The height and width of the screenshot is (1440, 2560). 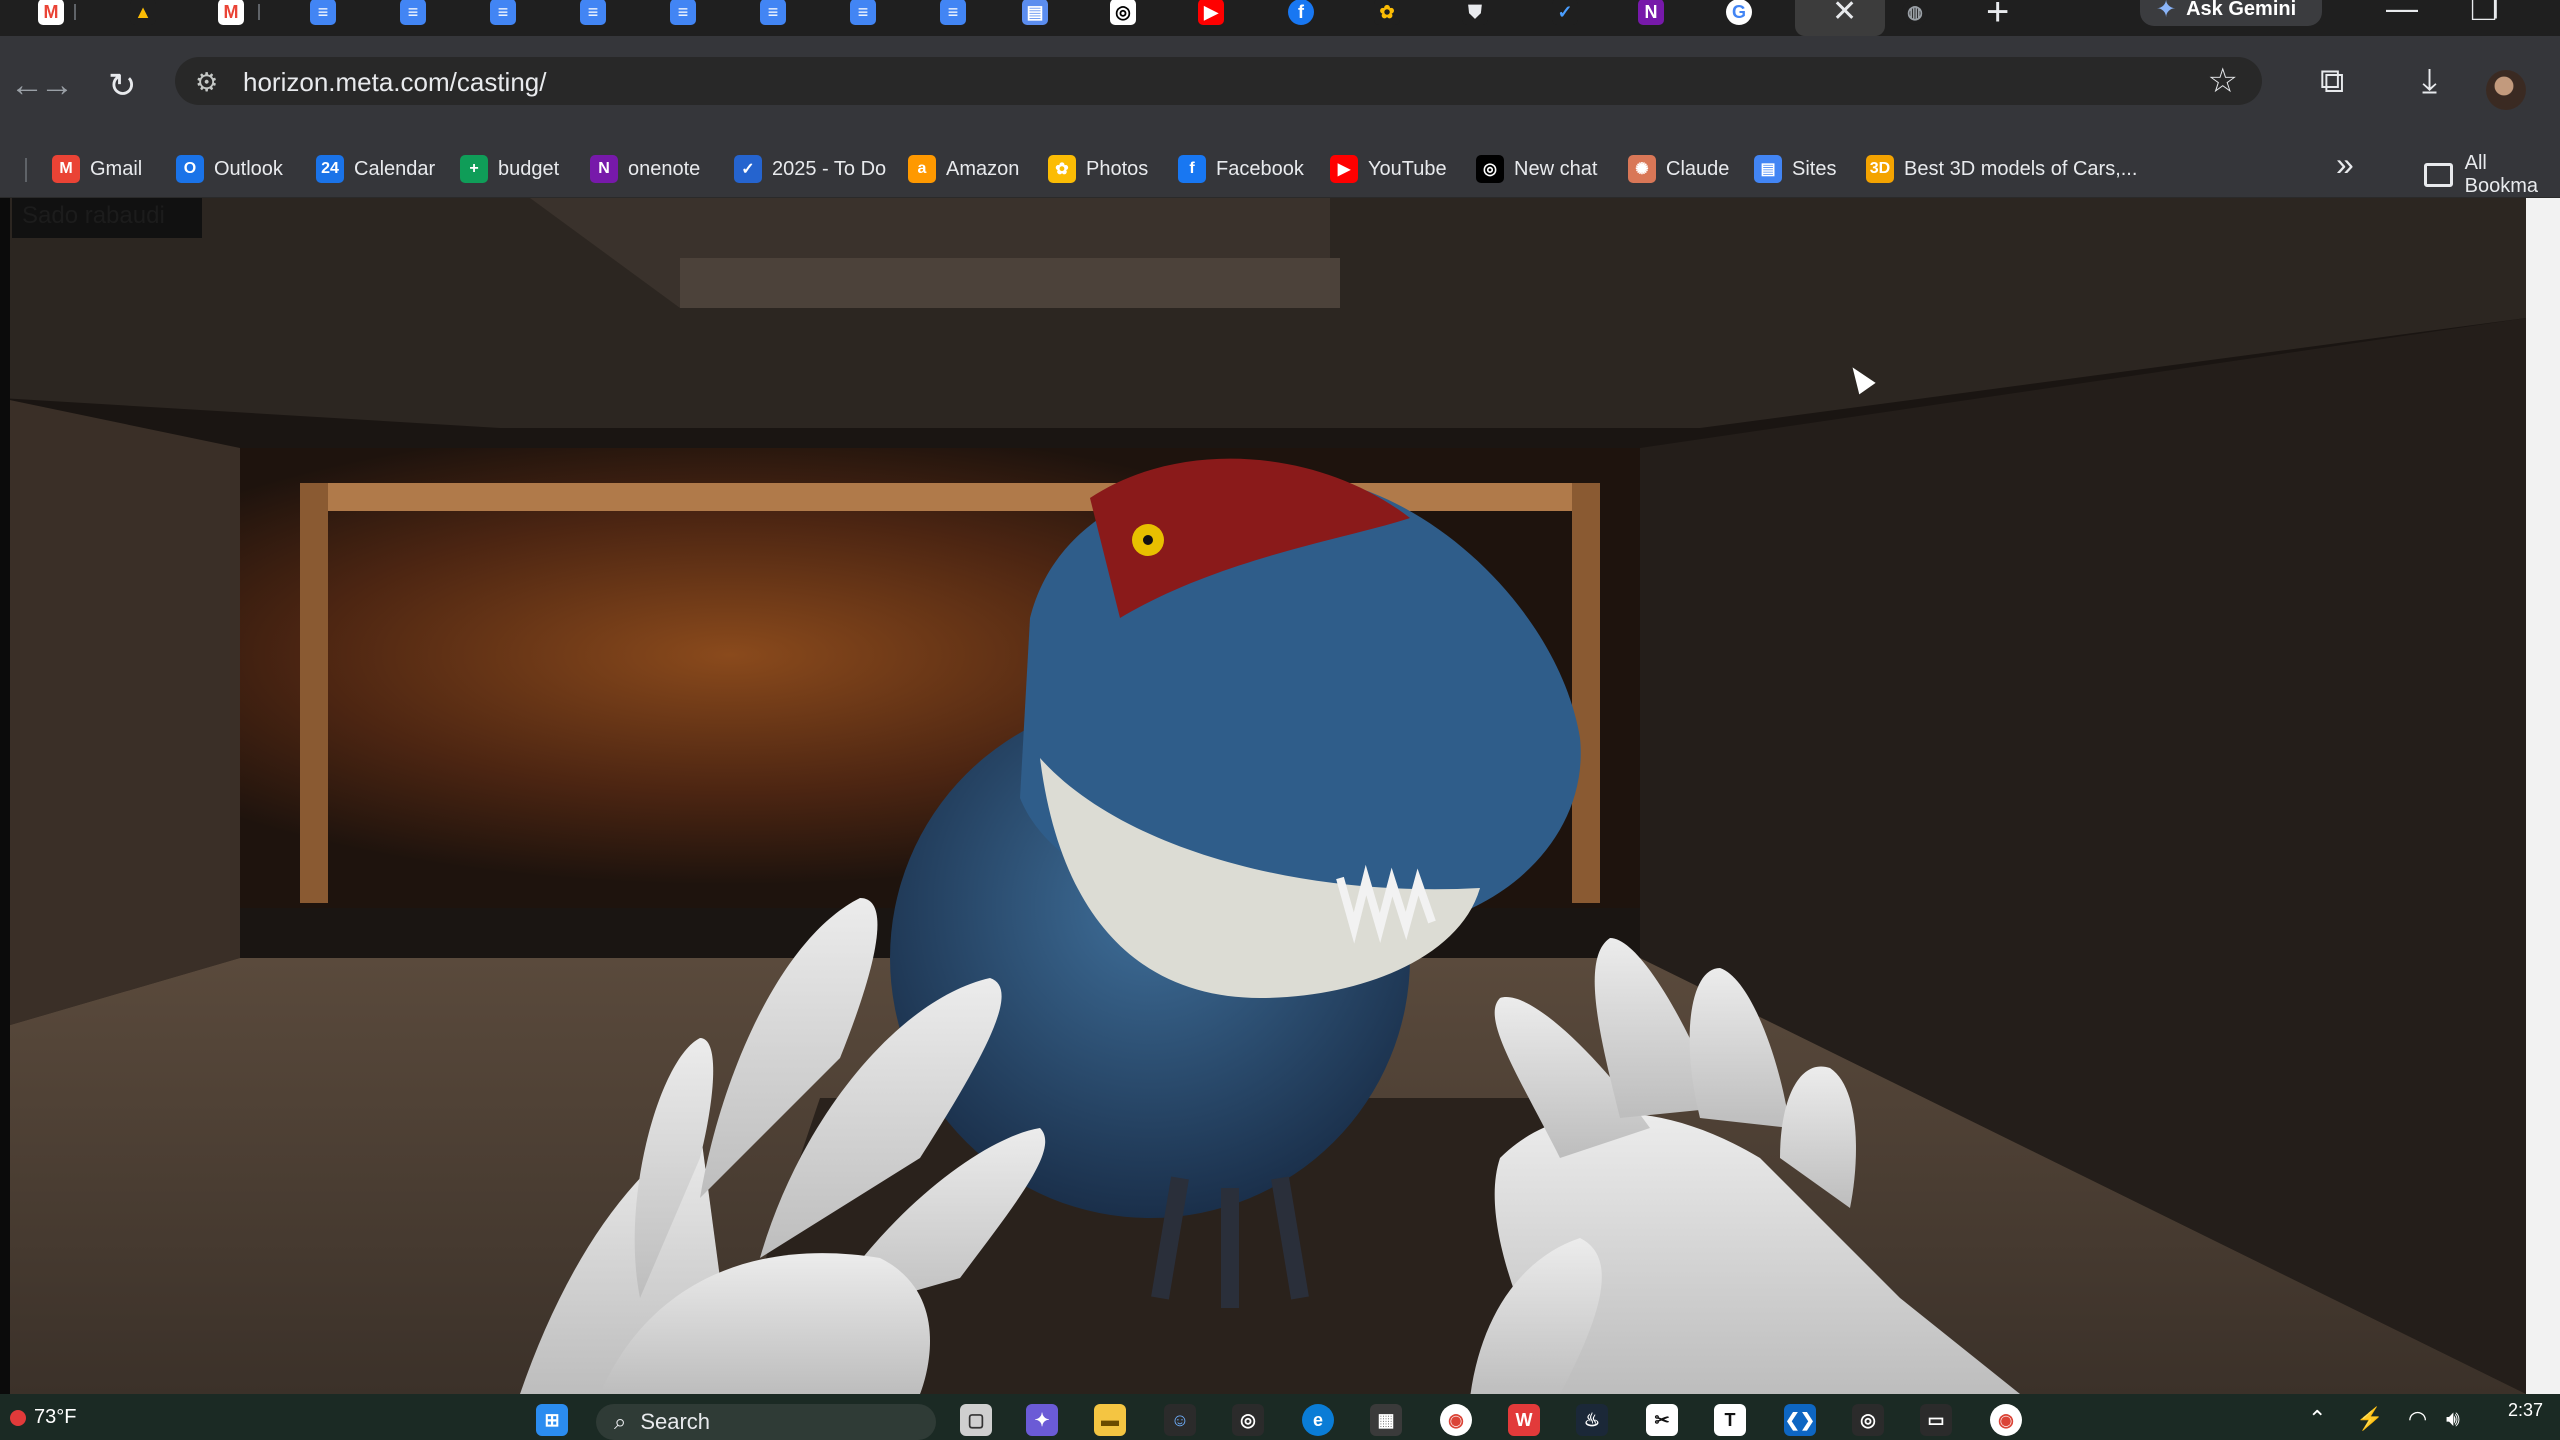 What do you see at coordinates (2506, 90) in the screenshot?
I see `profile-avatar` at bounding box center [2506, 90].